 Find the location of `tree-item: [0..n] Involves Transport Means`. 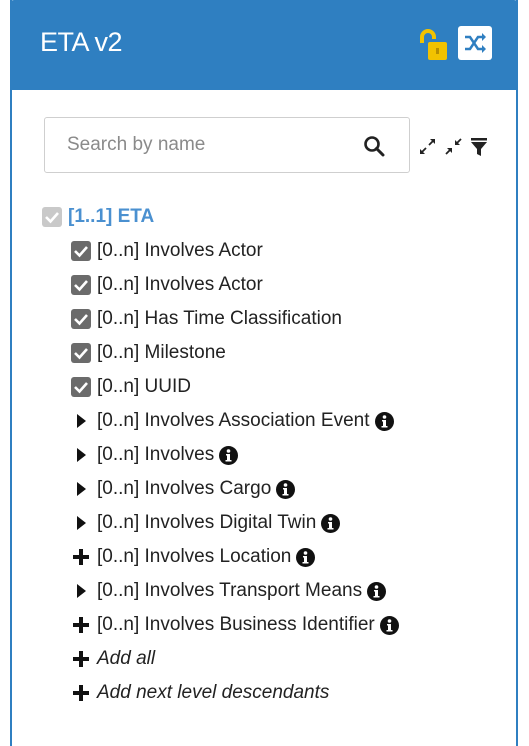

tree-item: [0..n] Involves Transport Means is located at coordinates (229, 591).